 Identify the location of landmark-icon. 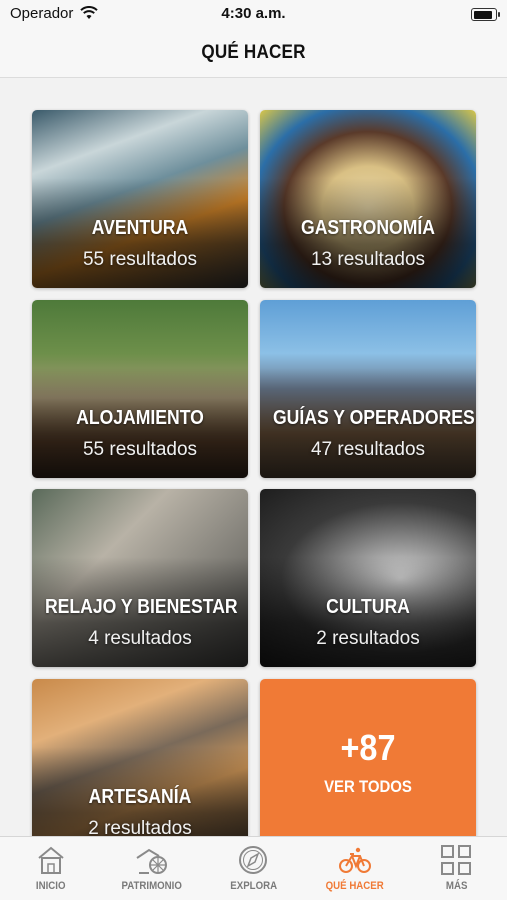
(152, 861).